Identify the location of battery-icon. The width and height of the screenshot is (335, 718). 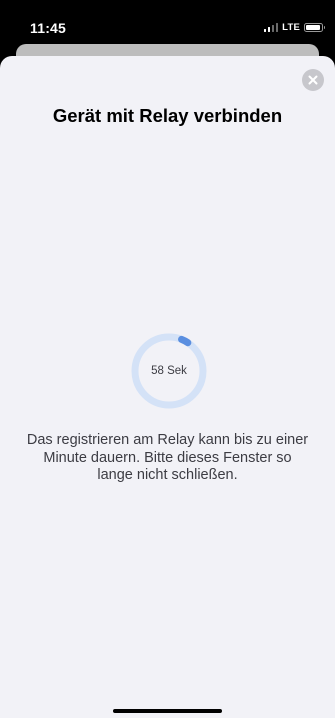
(314, 27).